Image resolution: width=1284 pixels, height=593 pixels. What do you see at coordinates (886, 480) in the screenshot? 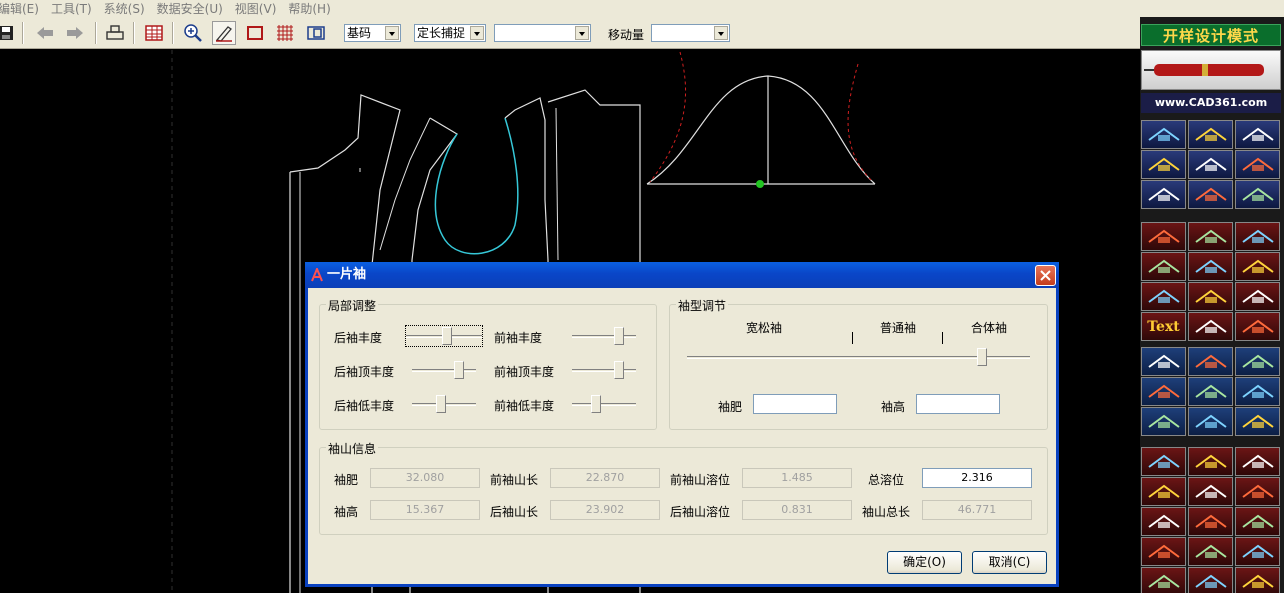
I see `total-ease-label: 总溶位` at bounding box center [886, 480].